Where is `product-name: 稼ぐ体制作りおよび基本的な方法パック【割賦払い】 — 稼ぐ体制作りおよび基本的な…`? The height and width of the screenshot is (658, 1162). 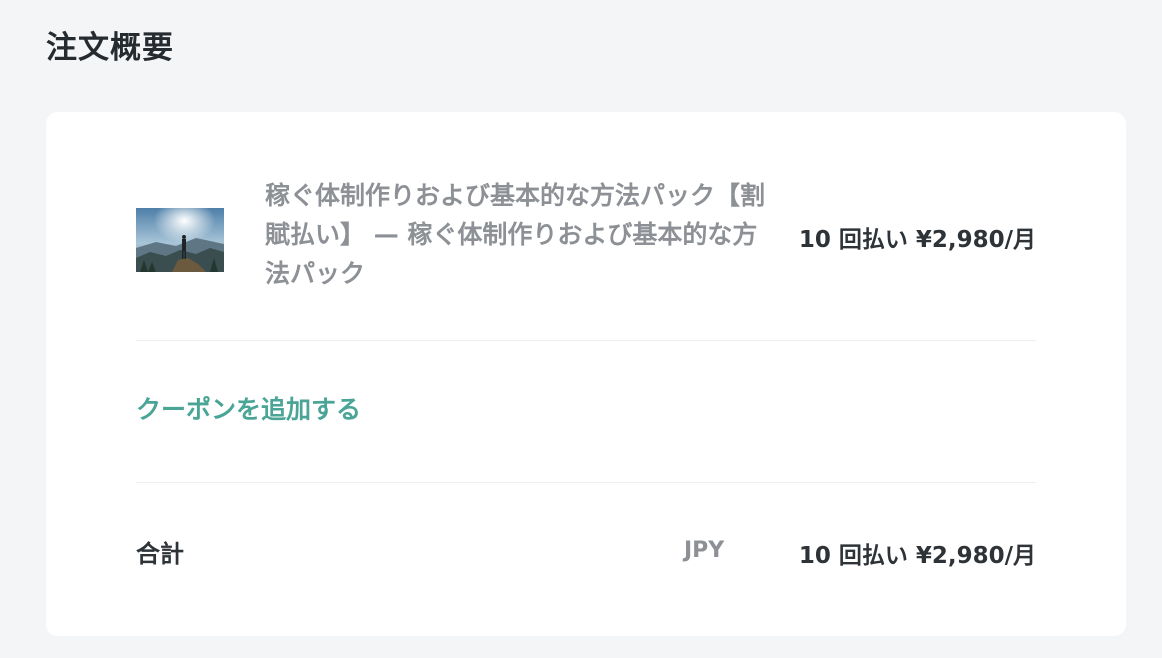 product-name: 稼ぐ体制作りおよび基本的な方法パック【割賦払い】 — 稼ぐ体制作りおよび基本的な… is located at coordinates (515, 234).